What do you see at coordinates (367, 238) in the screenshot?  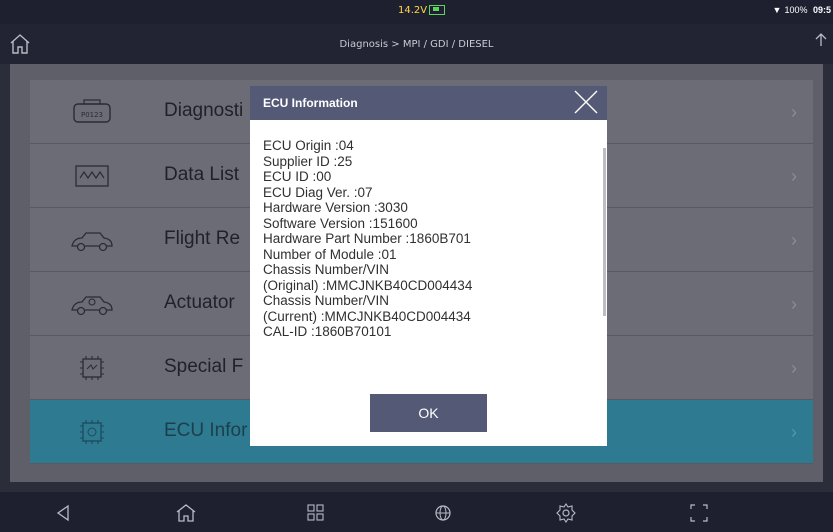 I see `hardware-part-number-line: Hardware Part Number :1860B701` at bounding box center [367, 238].